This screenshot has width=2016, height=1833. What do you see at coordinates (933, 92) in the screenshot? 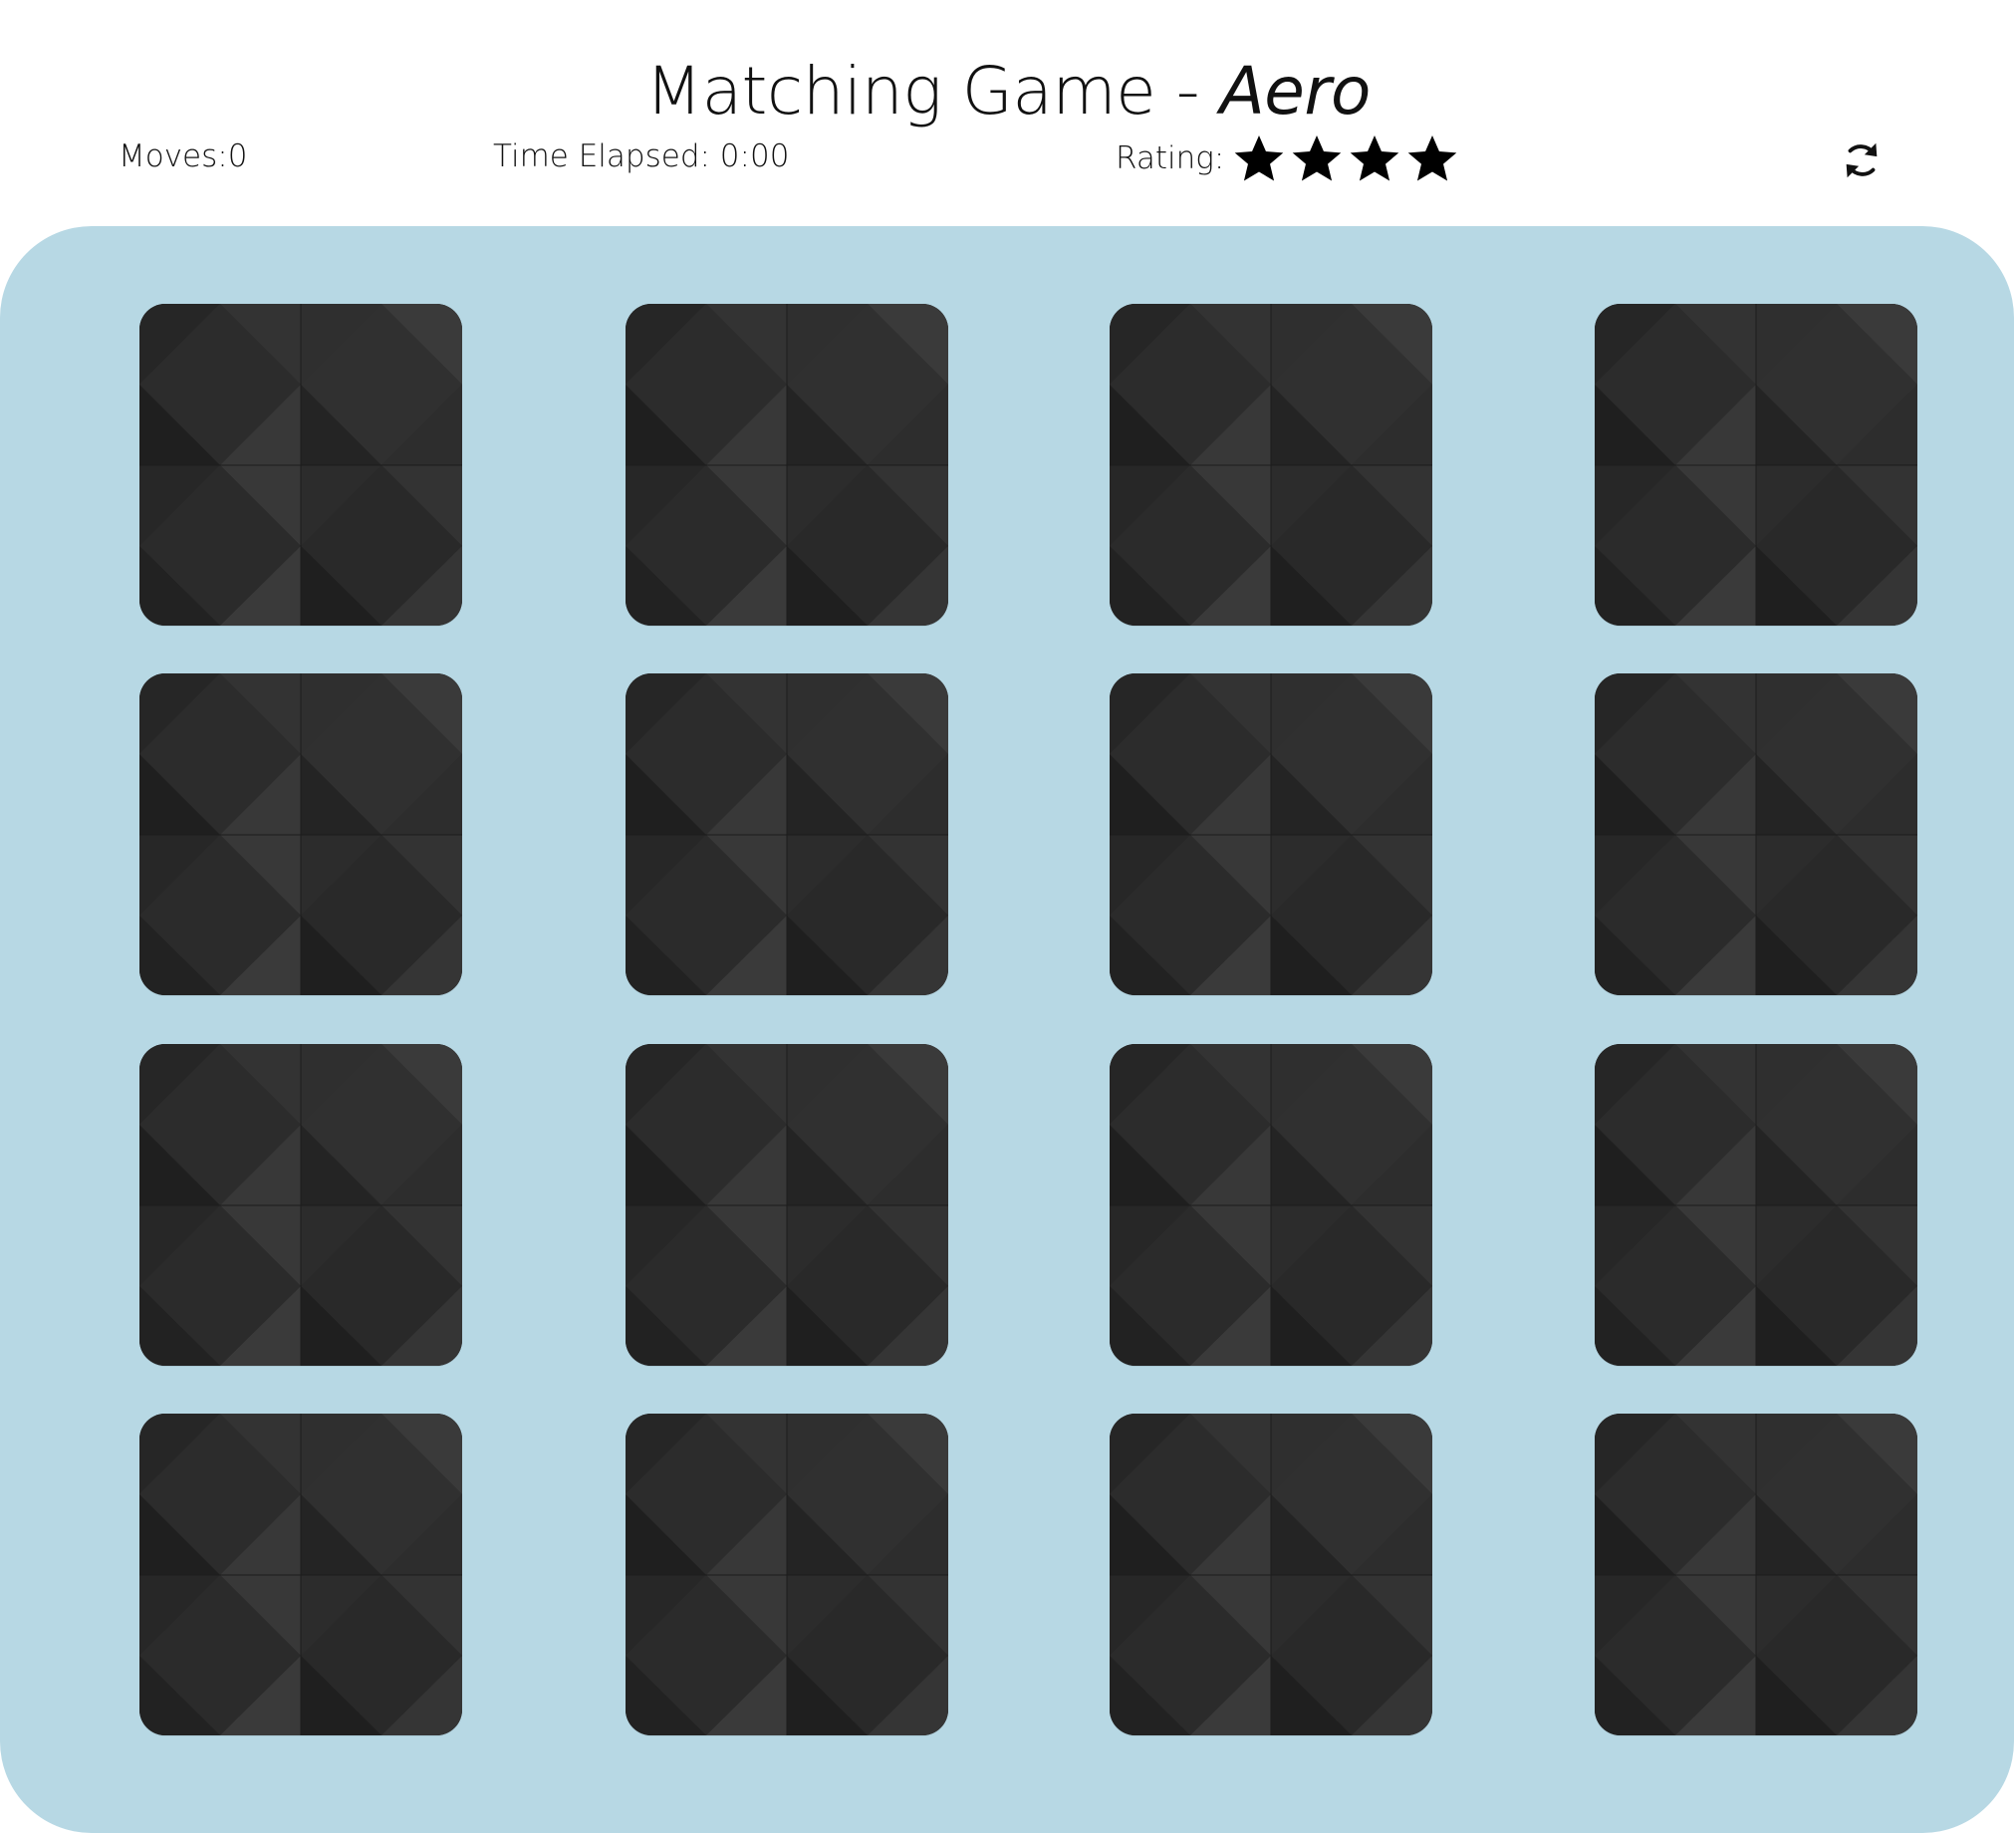
I see `title-prefix: Matching Game -` at bounding box center [933, 92].